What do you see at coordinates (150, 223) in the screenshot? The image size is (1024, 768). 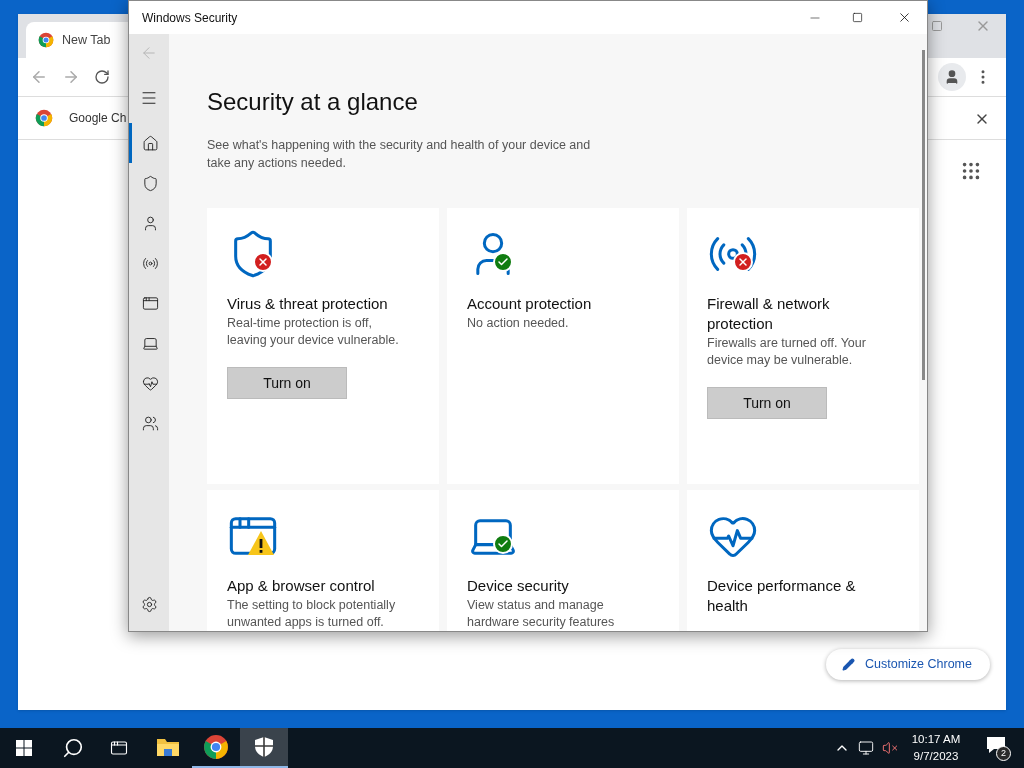 I see `person-icon` at bounding box center [150, 223].